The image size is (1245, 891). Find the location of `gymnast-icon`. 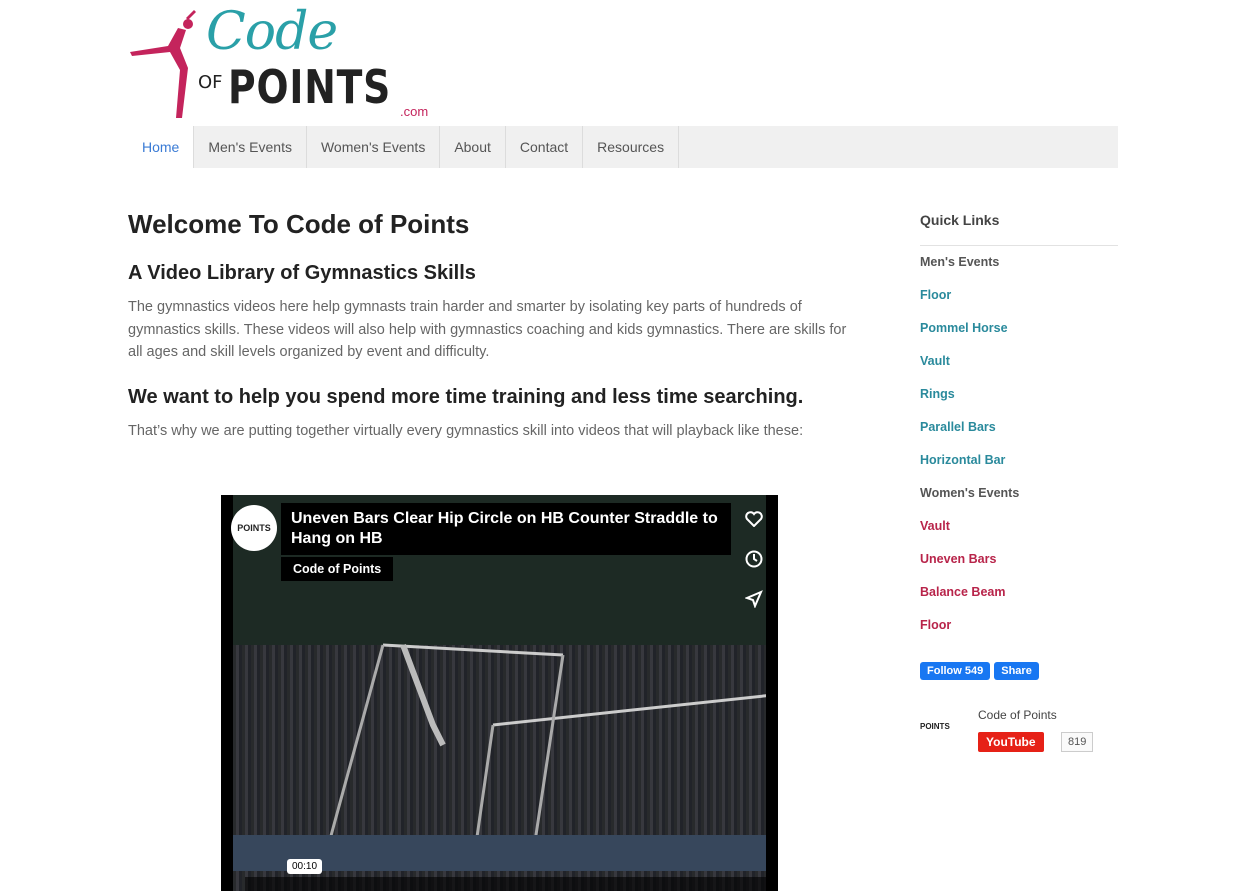

gymnast-icon is located at coordinates (163, 64).